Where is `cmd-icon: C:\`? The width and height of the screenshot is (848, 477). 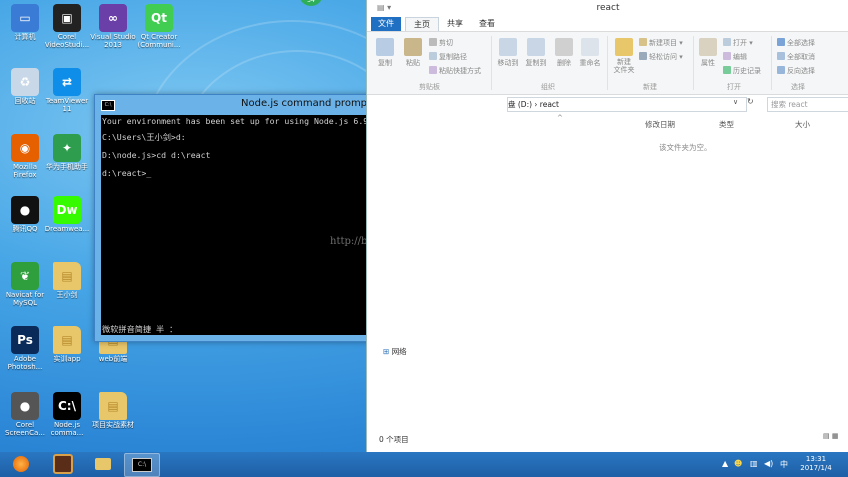 cmd-icon: C:\ is located at coordinates (142, 465).